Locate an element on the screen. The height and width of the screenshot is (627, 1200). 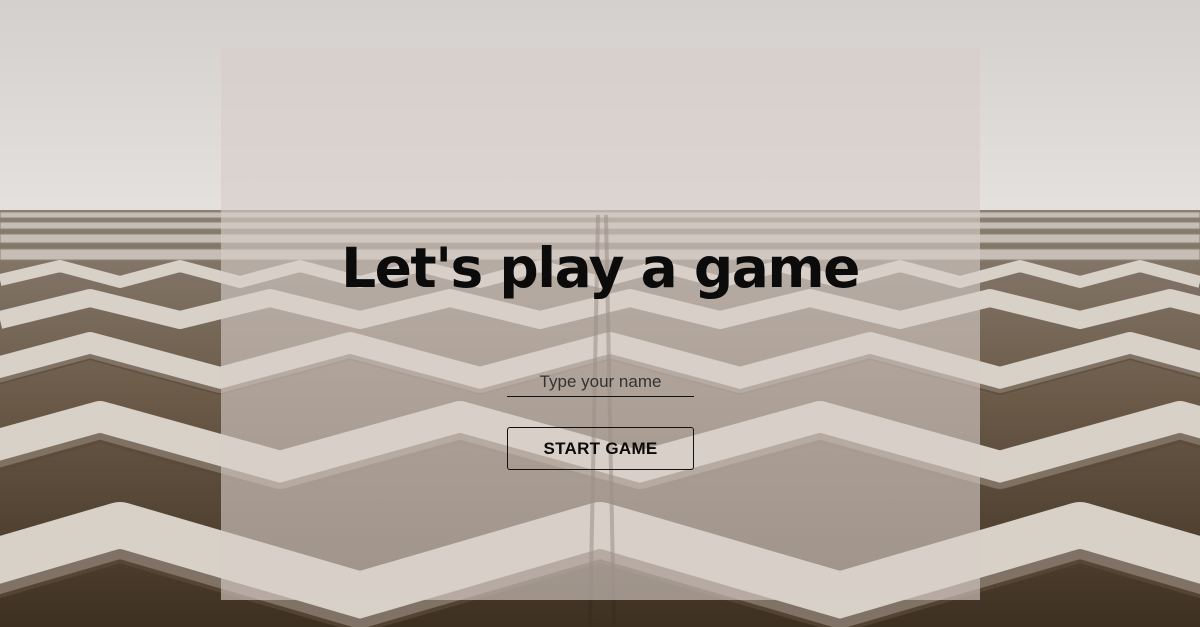
name-input is located at coordinates (600, 382).